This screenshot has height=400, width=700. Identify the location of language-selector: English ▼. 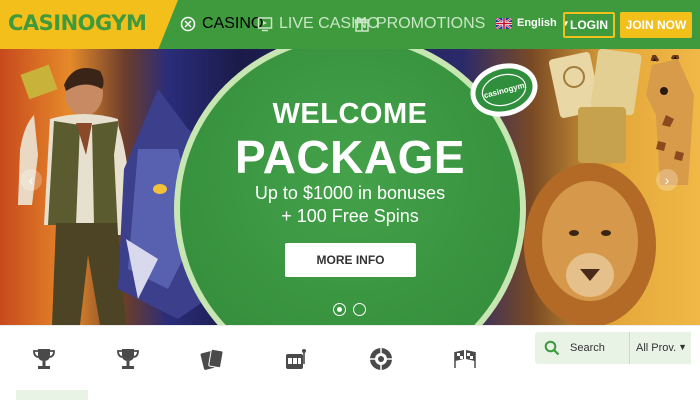
(533, 23).